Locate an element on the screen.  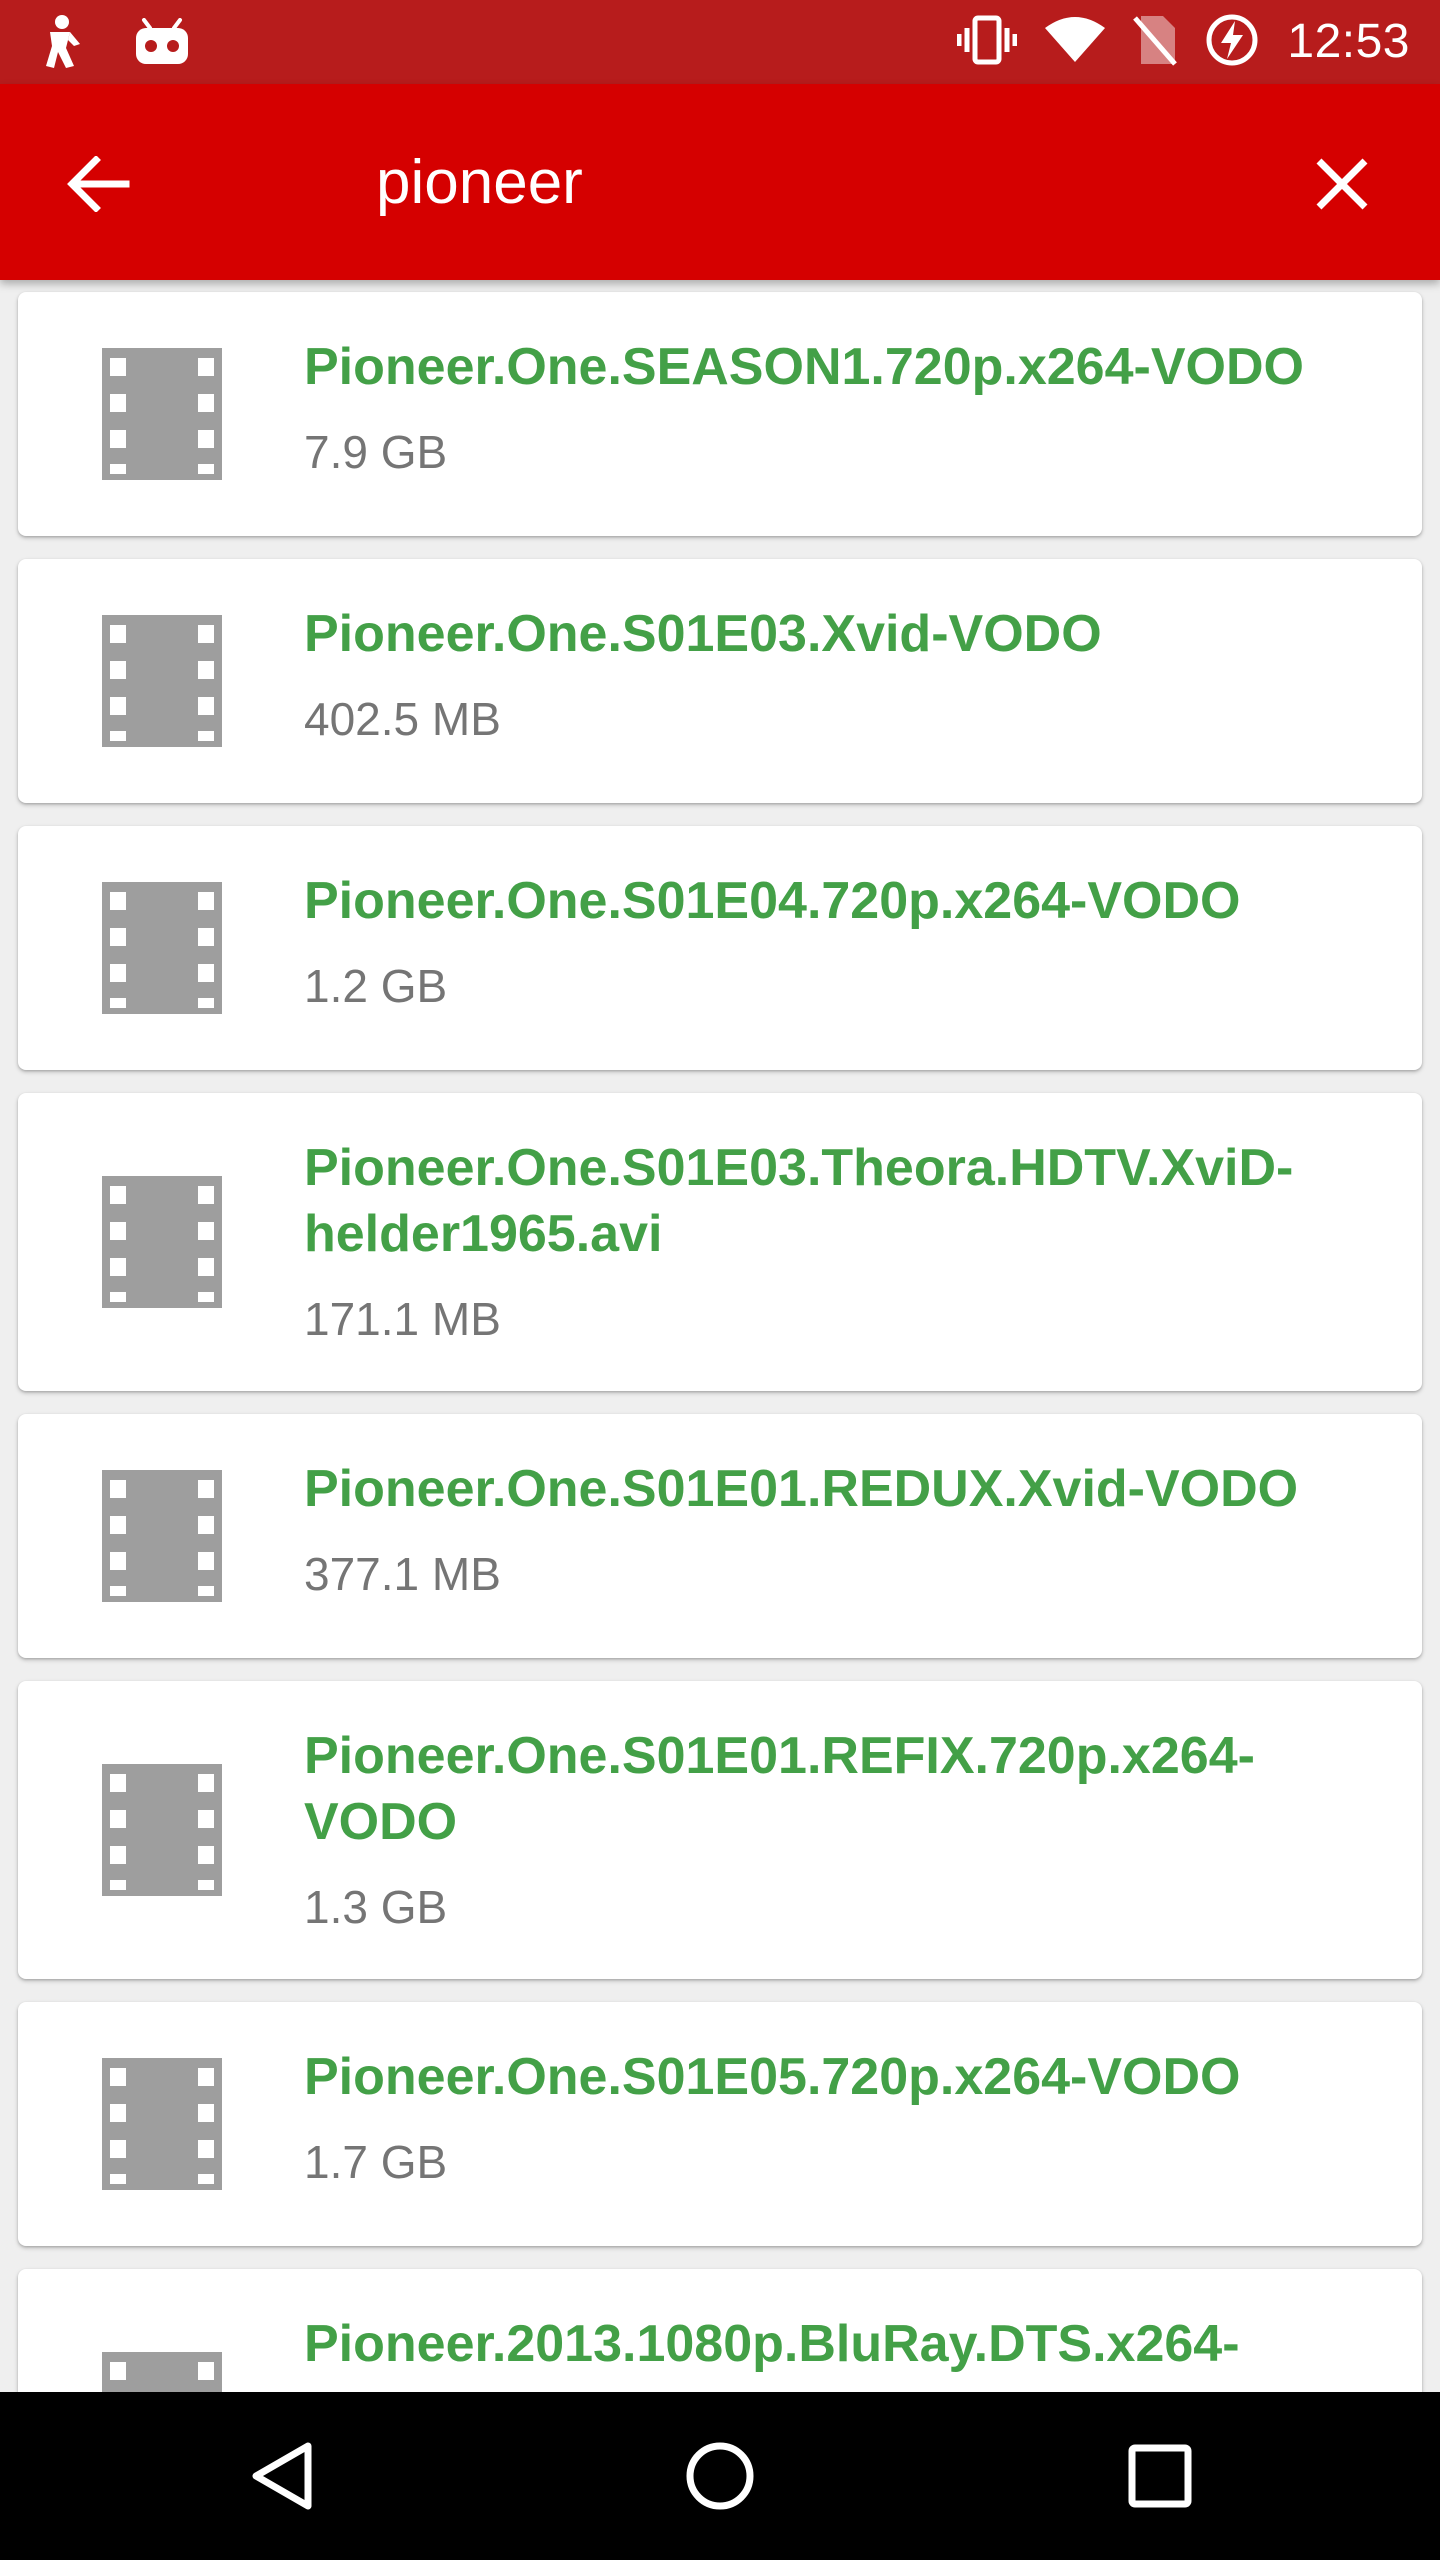
nav-back-button is located at coordinates (282, 2476).